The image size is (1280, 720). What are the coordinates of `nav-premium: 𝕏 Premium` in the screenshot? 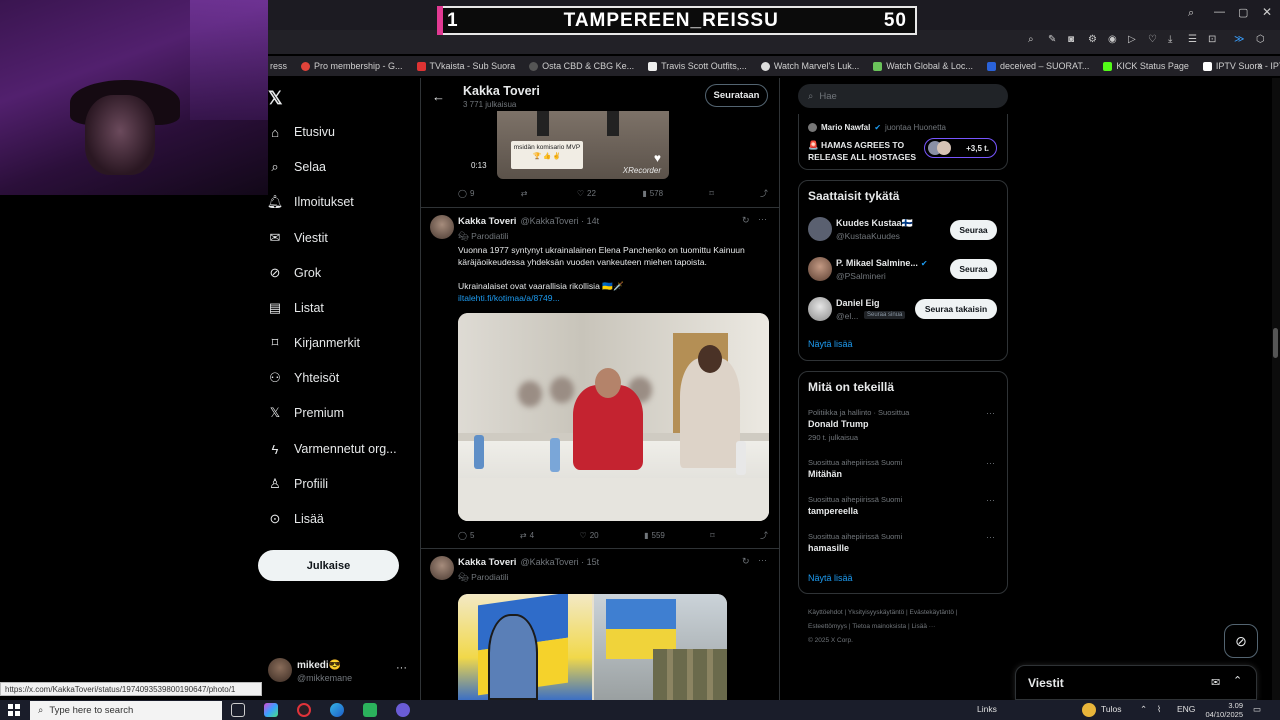 It's located at (306, 412).